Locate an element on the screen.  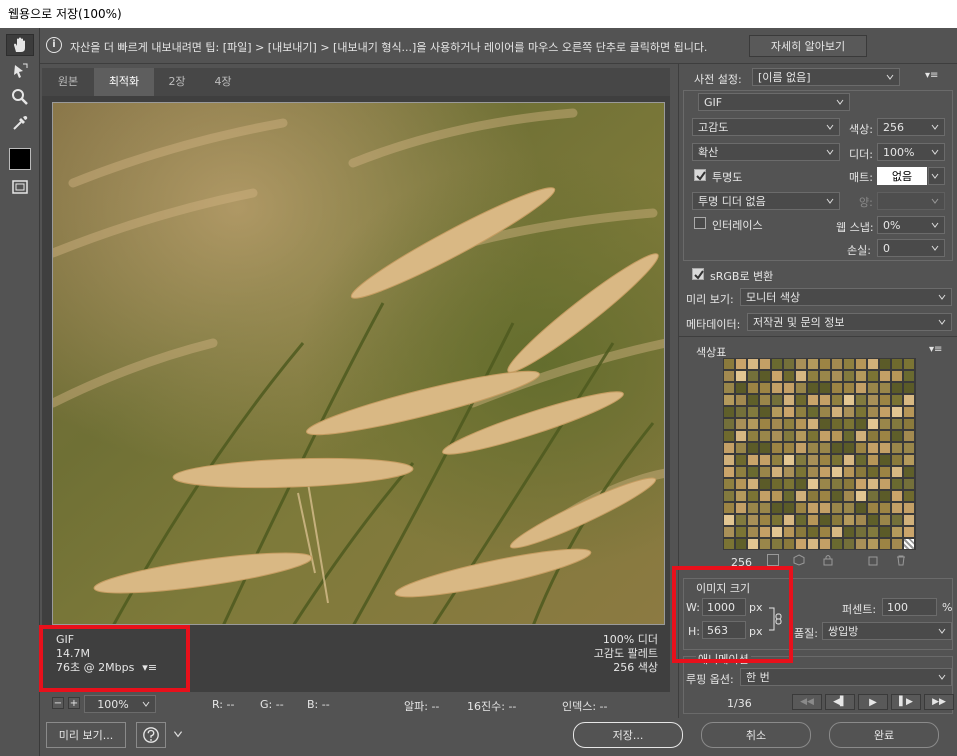
matte-select is located at coordinates (936, 176).